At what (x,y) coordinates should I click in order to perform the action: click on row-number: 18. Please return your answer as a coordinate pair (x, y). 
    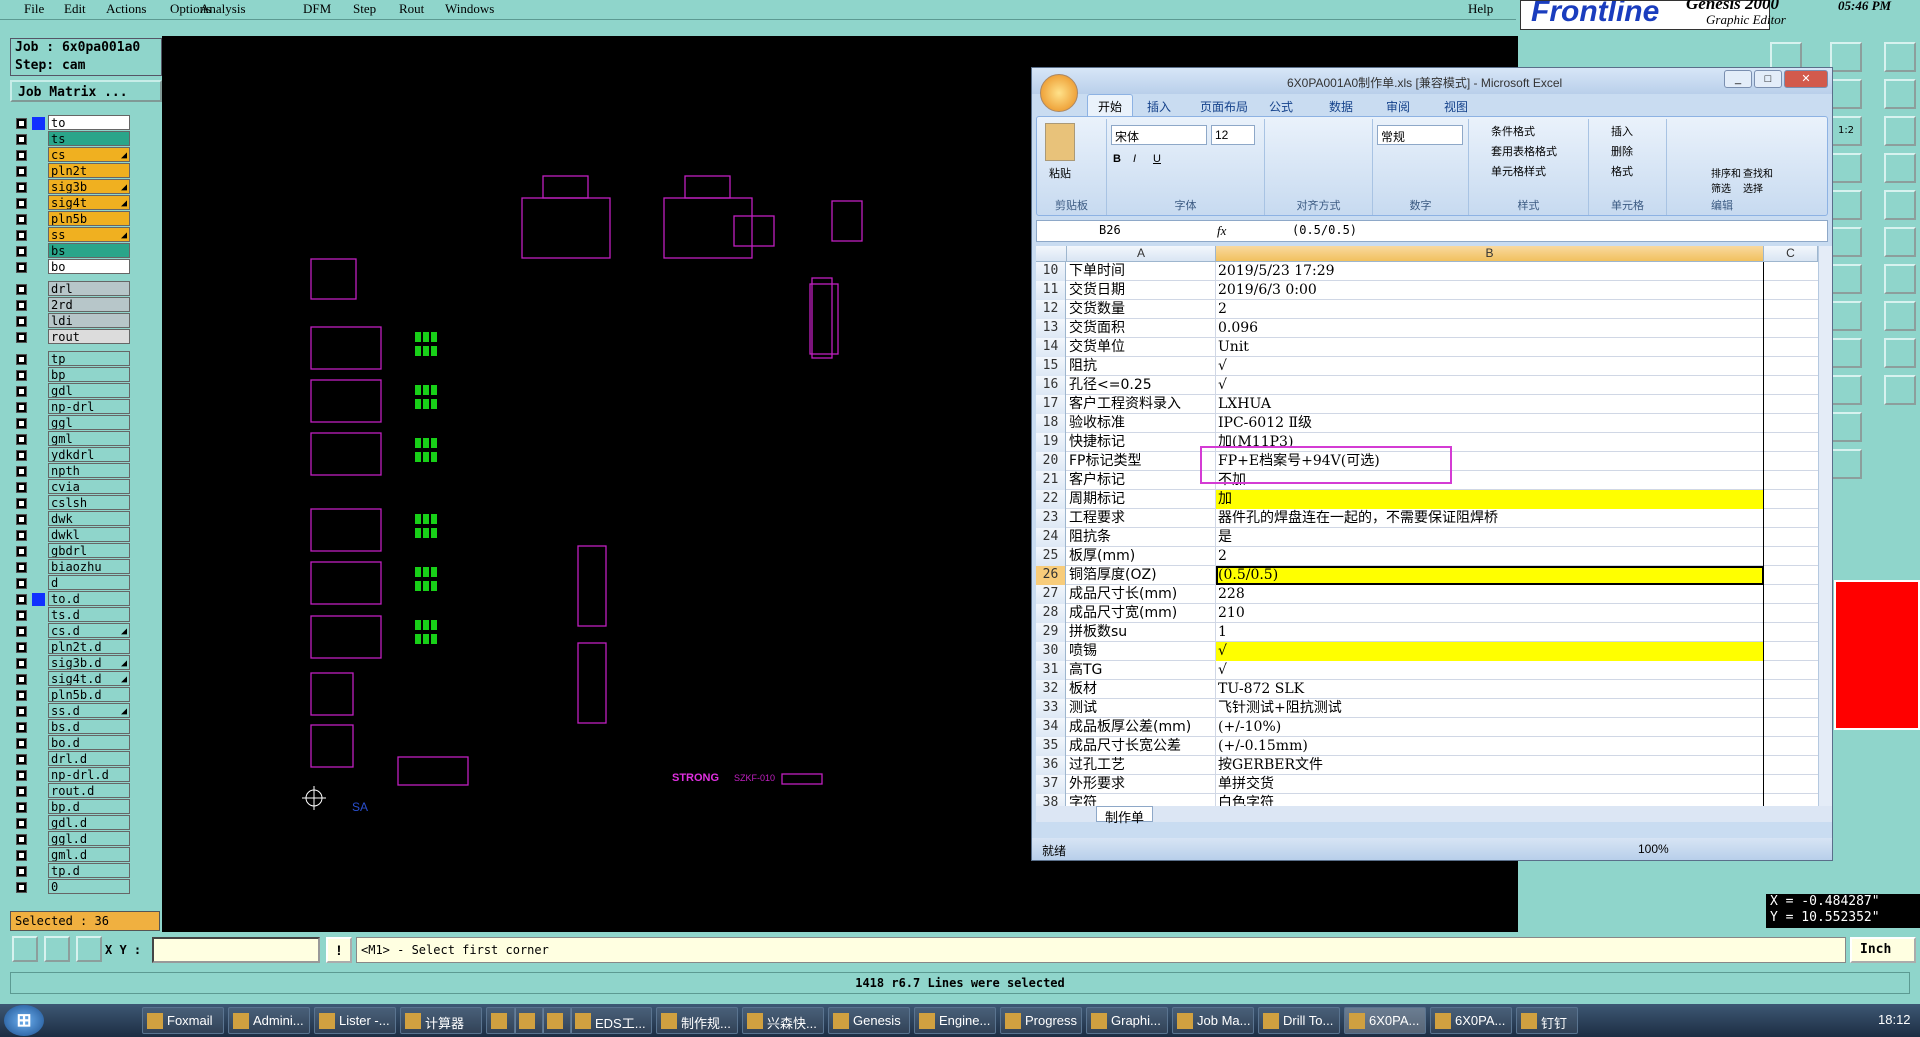
    Looking at the image, I should click on (1051, 423).